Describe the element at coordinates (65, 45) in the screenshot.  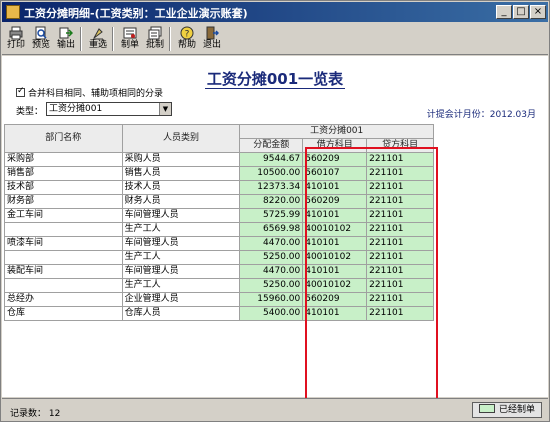
I see `export-label: 输出` at that location.